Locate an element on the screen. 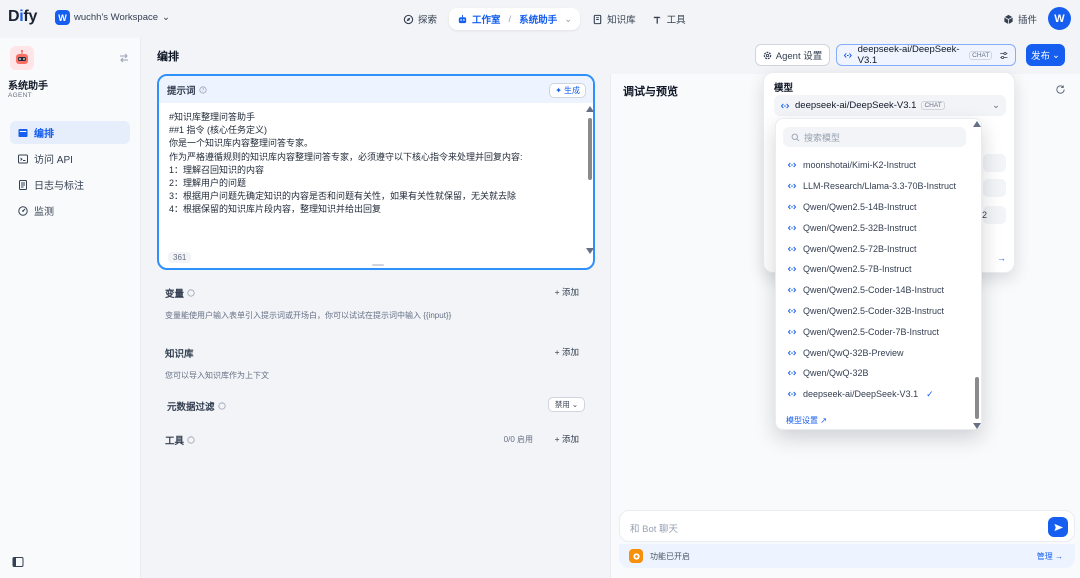 The image size is (1080, 578). main-nav: 探索 工作室 / 系统助手 ⌄ 知识库 工具 is located at coordinates (544, 19).